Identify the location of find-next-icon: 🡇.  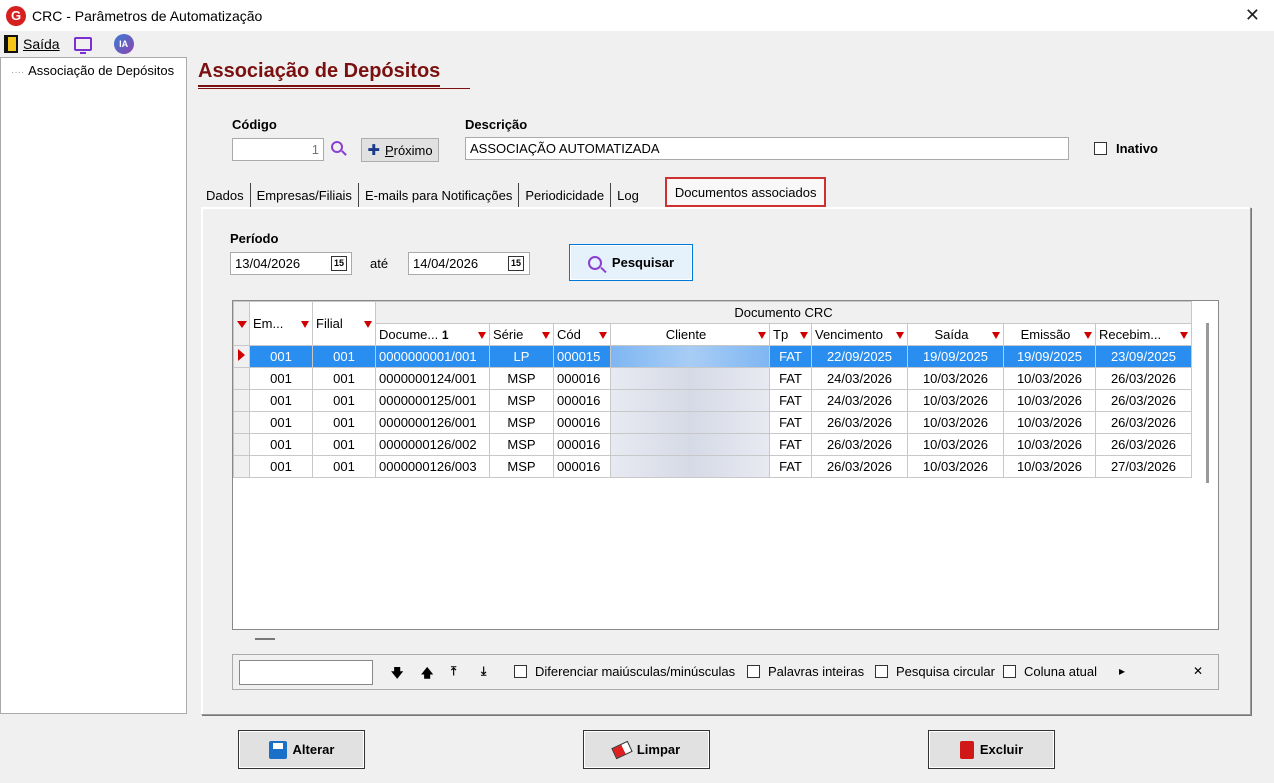
(397, 674).